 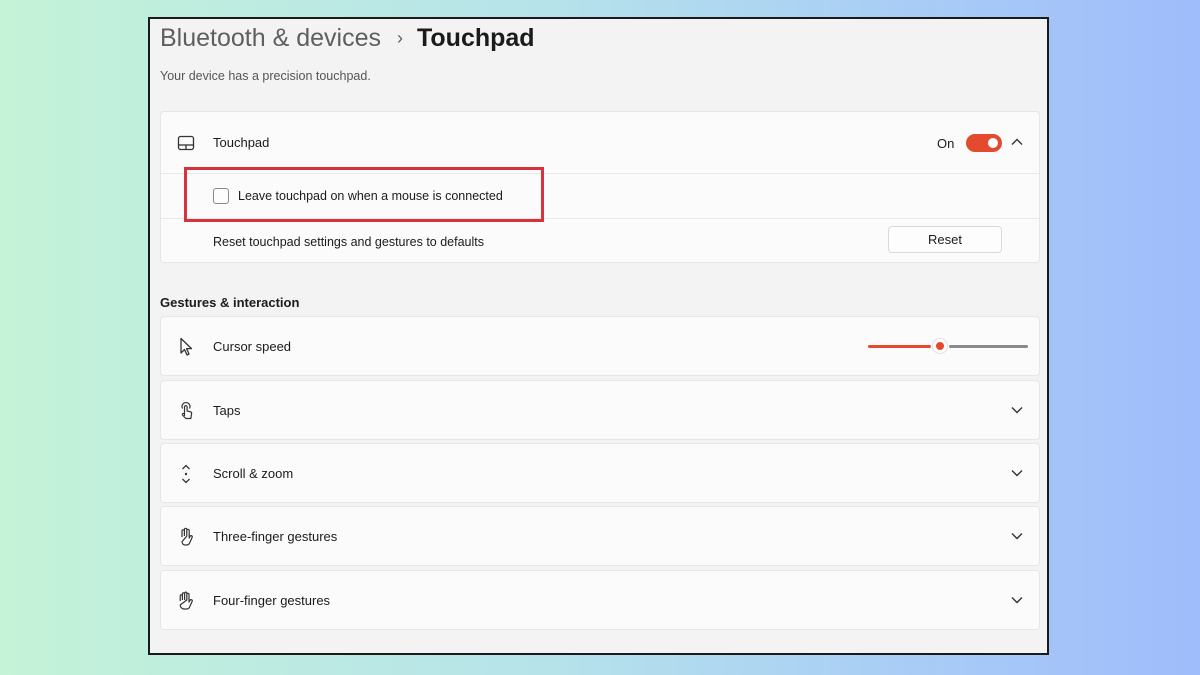 What do you see at coordinates (600, 410) in the screenshot?
I see `taps-card: Taps` at bounding box center [600, 410].